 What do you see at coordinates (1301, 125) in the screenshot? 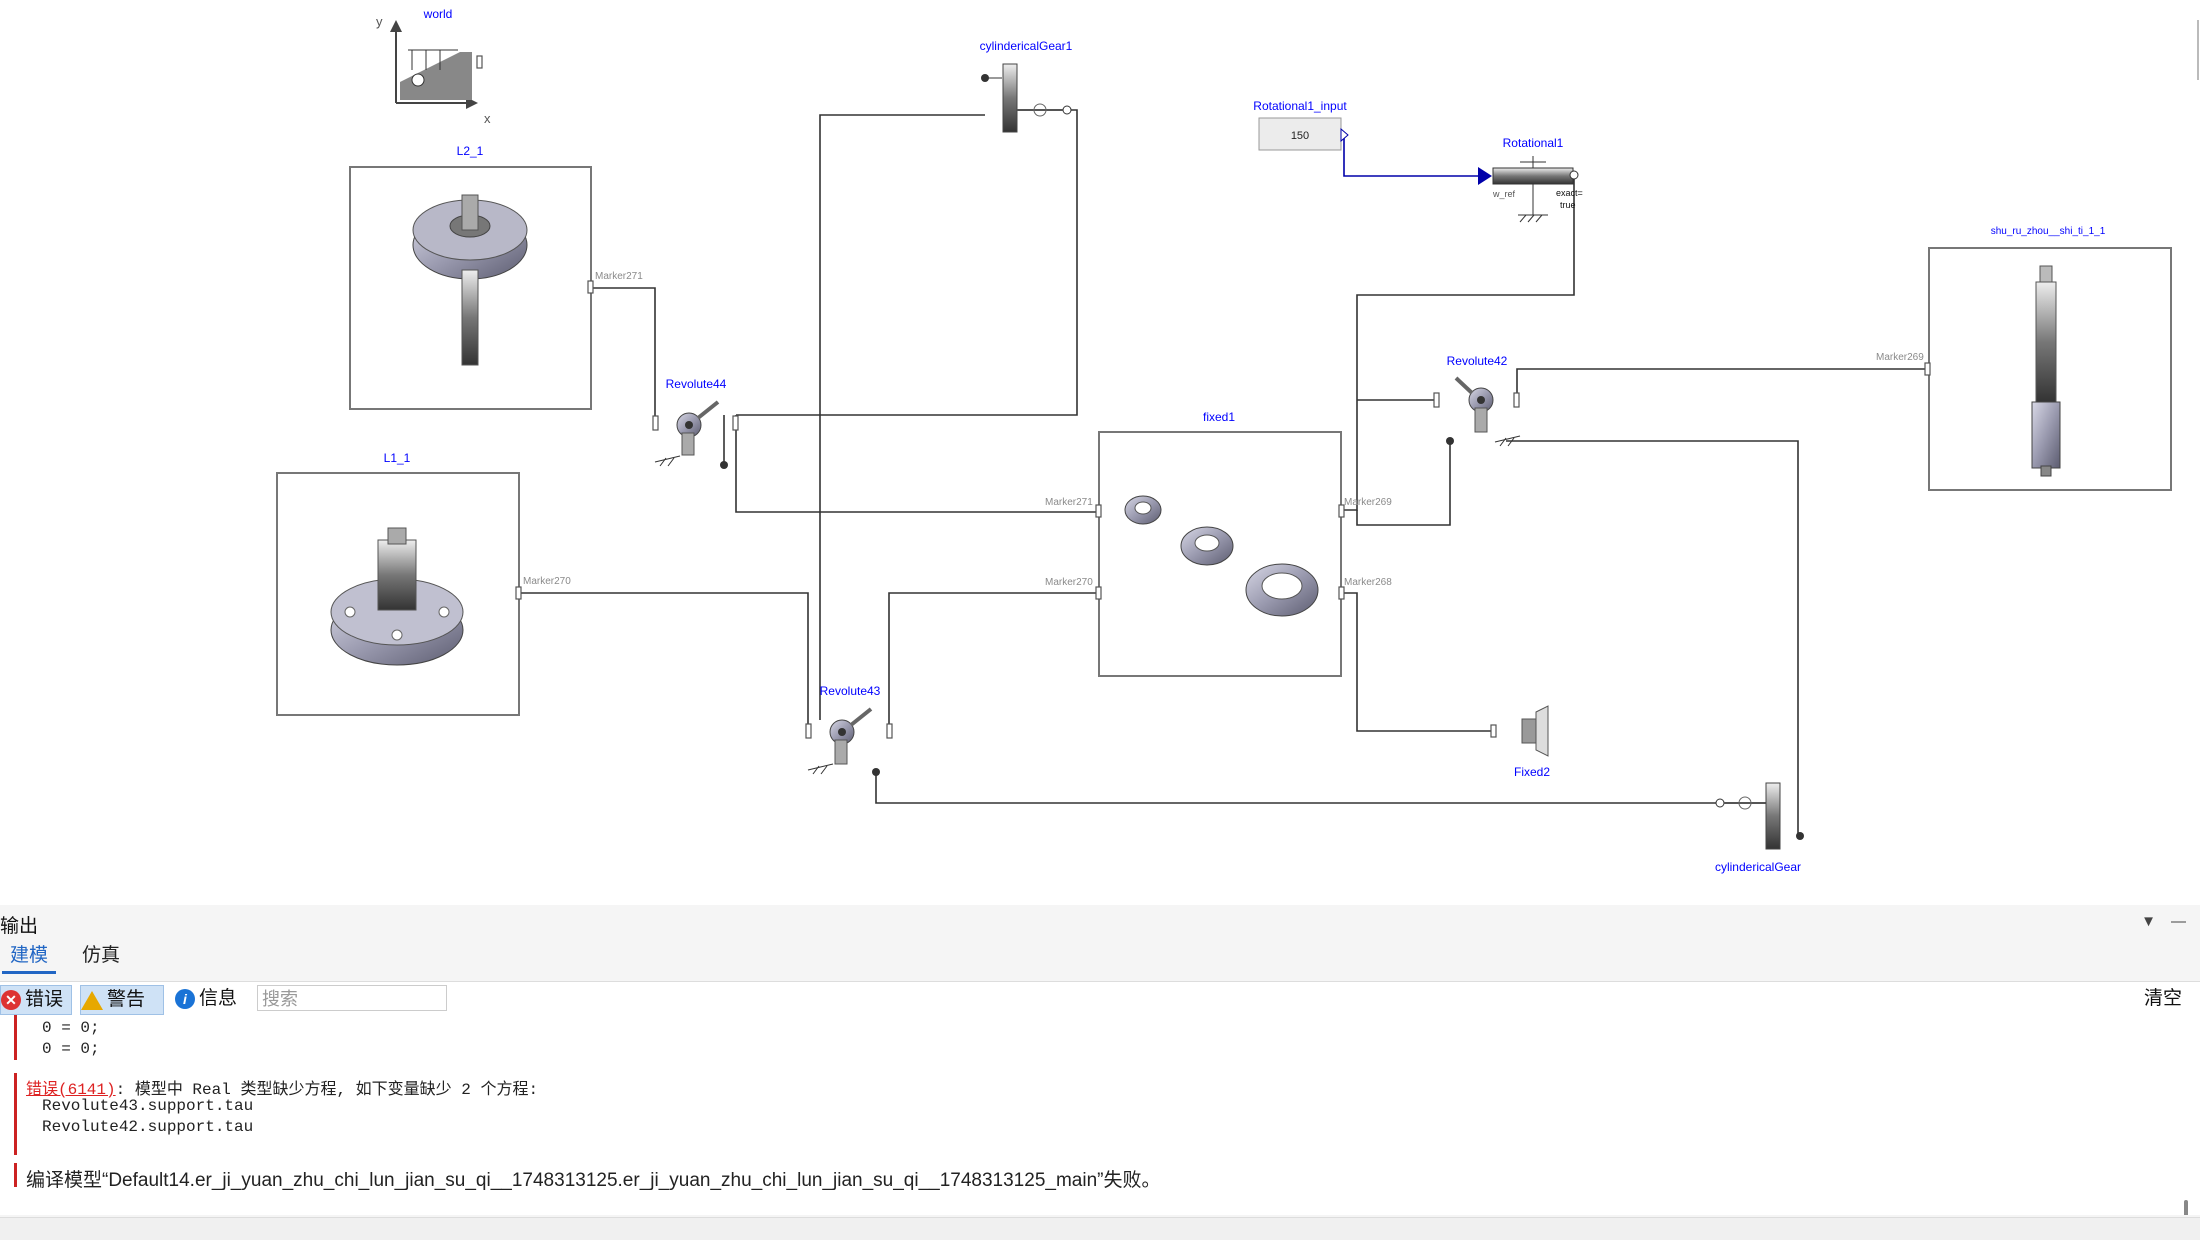
I see `rotational1-input-block: Rotational1_input 150` at bounding box center [1301, 125].